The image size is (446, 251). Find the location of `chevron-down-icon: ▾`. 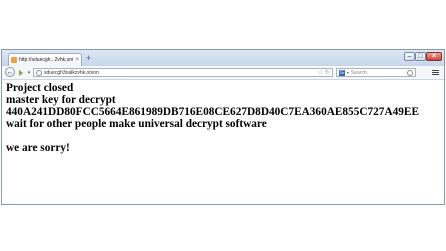

chevron-down-icon: ▾ is located at coordinates (29, 72).